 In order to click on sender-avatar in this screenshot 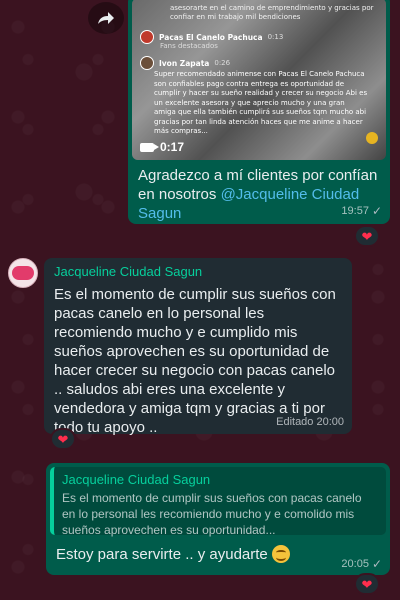, I will do `click(23, 273)`.